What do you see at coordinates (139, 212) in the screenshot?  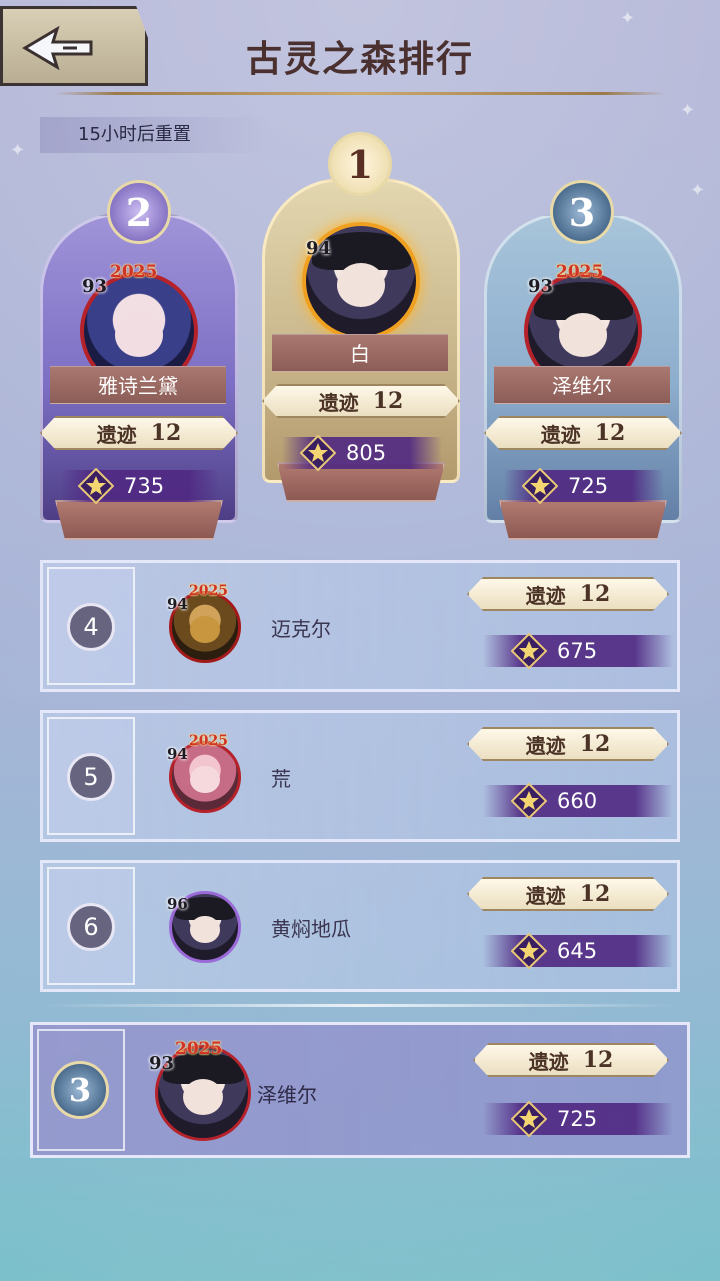 I see `rank-badge: 2` at bounding box center [139, 212].